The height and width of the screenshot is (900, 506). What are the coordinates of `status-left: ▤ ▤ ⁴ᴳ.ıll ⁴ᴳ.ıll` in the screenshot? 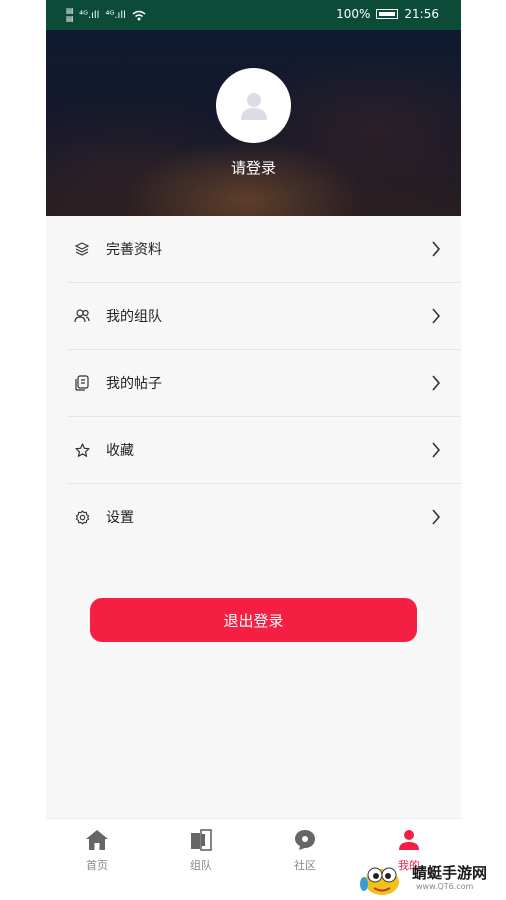 It's located at (106, 15).